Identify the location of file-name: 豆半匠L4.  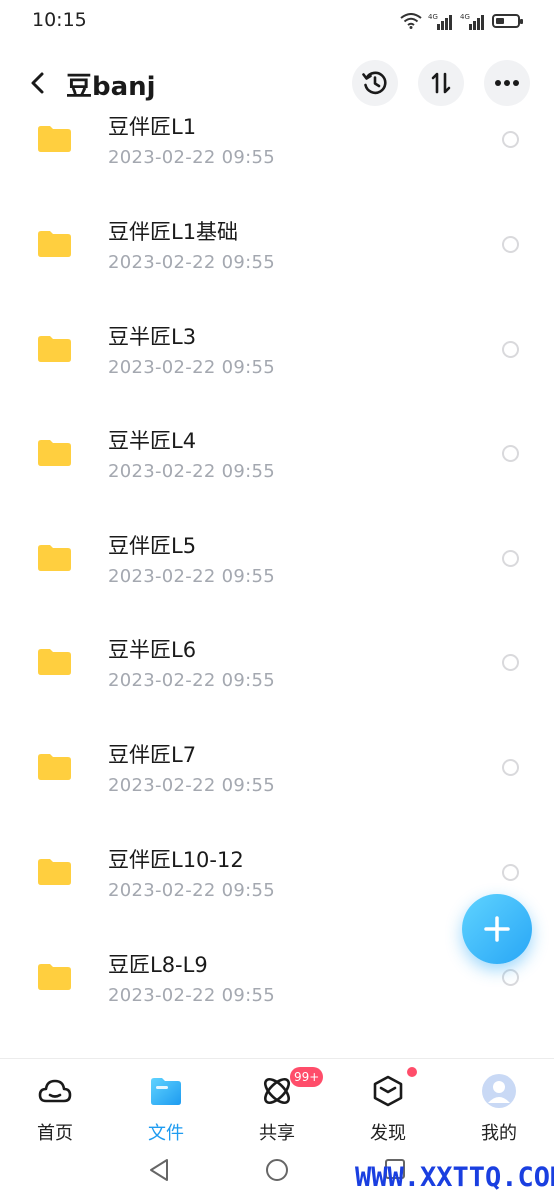
(152, 441).